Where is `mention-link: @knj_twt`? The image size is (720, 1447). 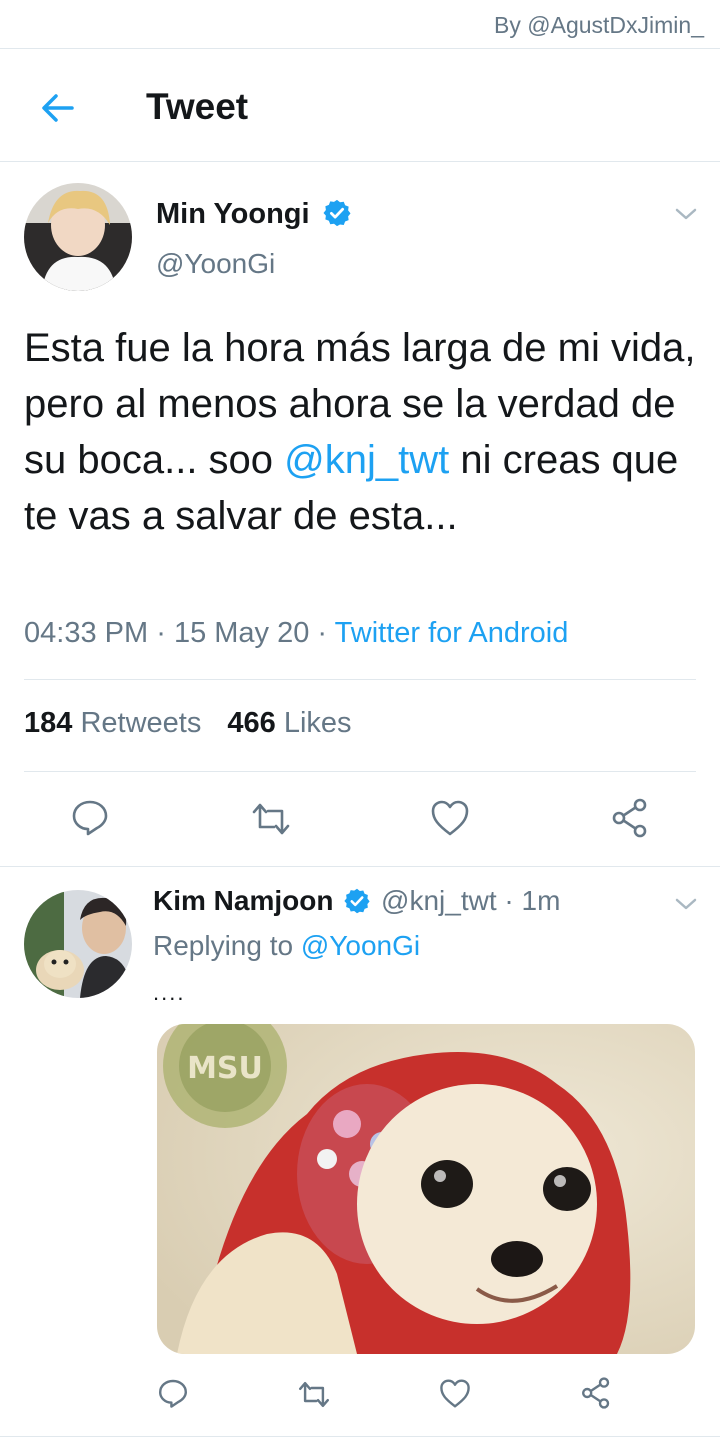
mention-link: @knj_twt is located at coordinates (366, 460).